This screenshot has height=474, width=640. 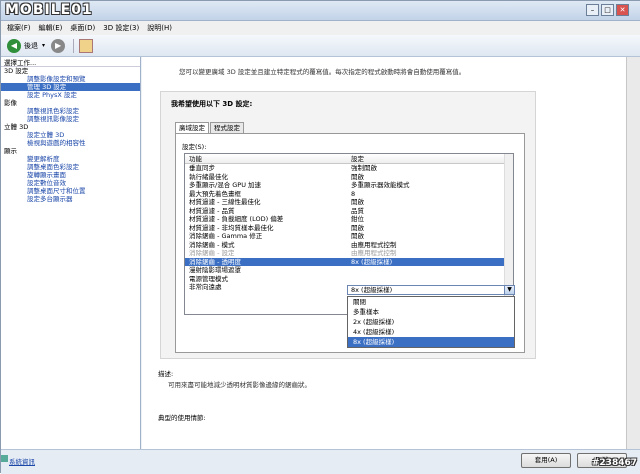 I want to click on sidebar-item-10: 顯示, so click(x=70, y=151).